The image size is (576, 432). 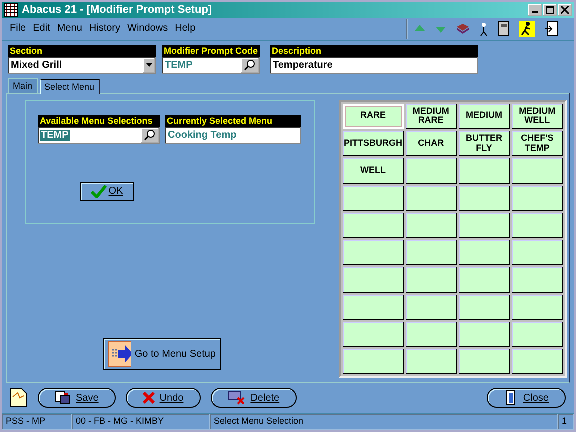 I want to click on menu-item-button: BUTTER FLY, so click(x=484, y=143).